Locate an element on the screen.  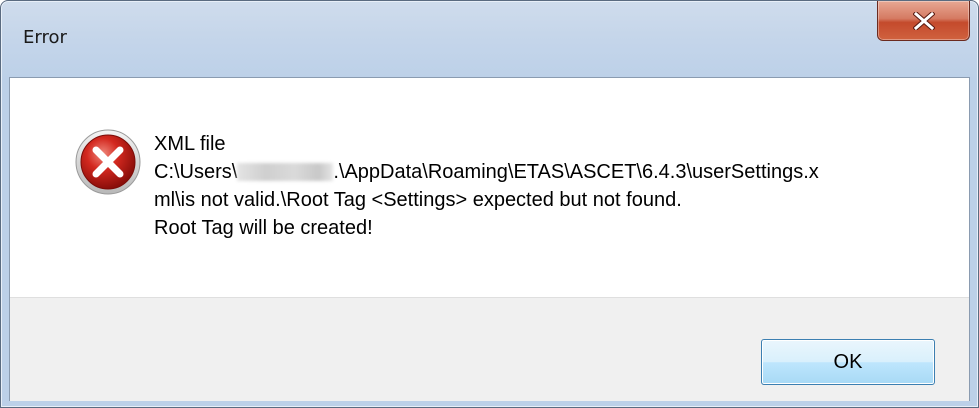
ok-button: OK is located at coordinates (848, 362).